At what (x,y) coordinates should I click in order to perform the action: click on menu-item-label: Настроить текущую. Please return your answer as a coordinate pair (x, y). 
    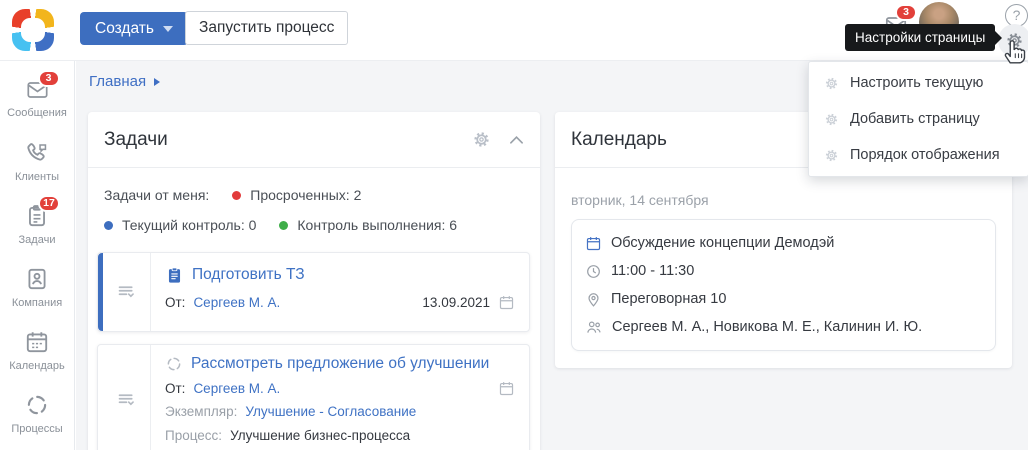
    Looking at the image, I should click on (917, 83).